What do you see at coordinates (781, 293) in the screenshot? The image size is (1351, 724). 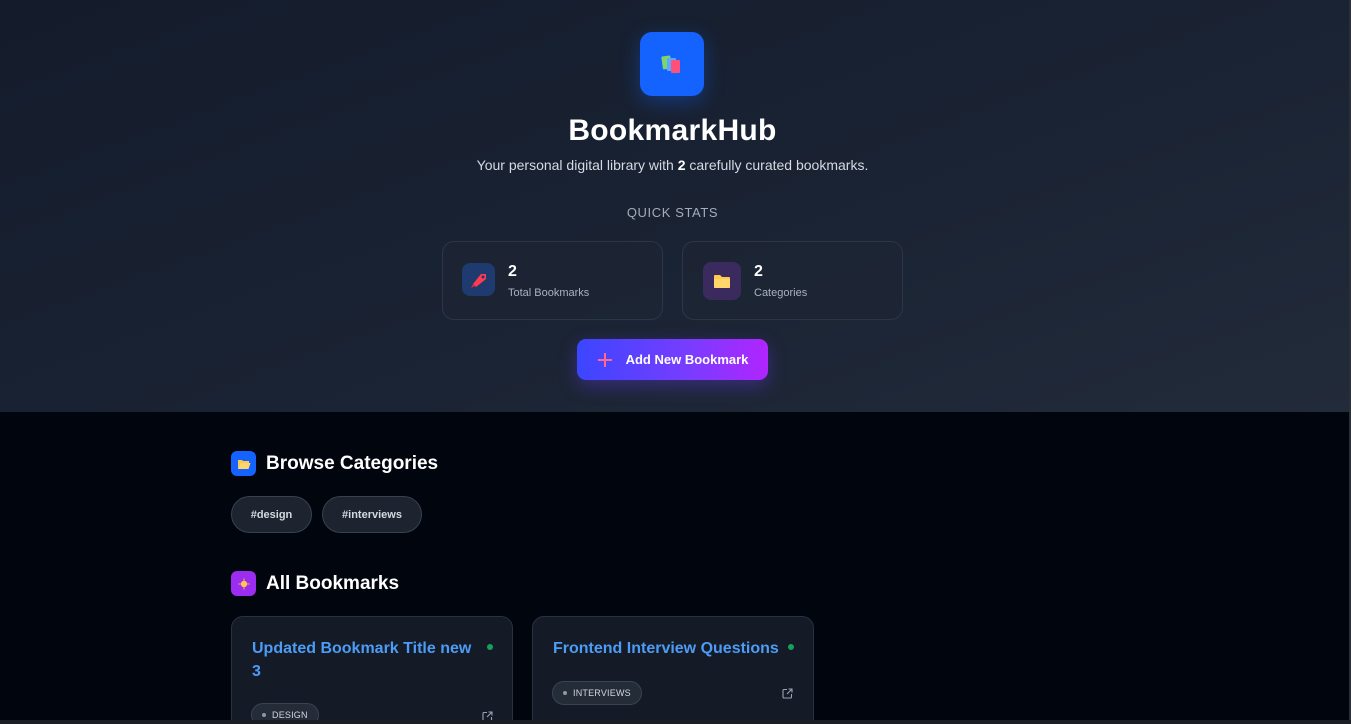 I see `categories-label: Categories` at bounding box center [781, 293].